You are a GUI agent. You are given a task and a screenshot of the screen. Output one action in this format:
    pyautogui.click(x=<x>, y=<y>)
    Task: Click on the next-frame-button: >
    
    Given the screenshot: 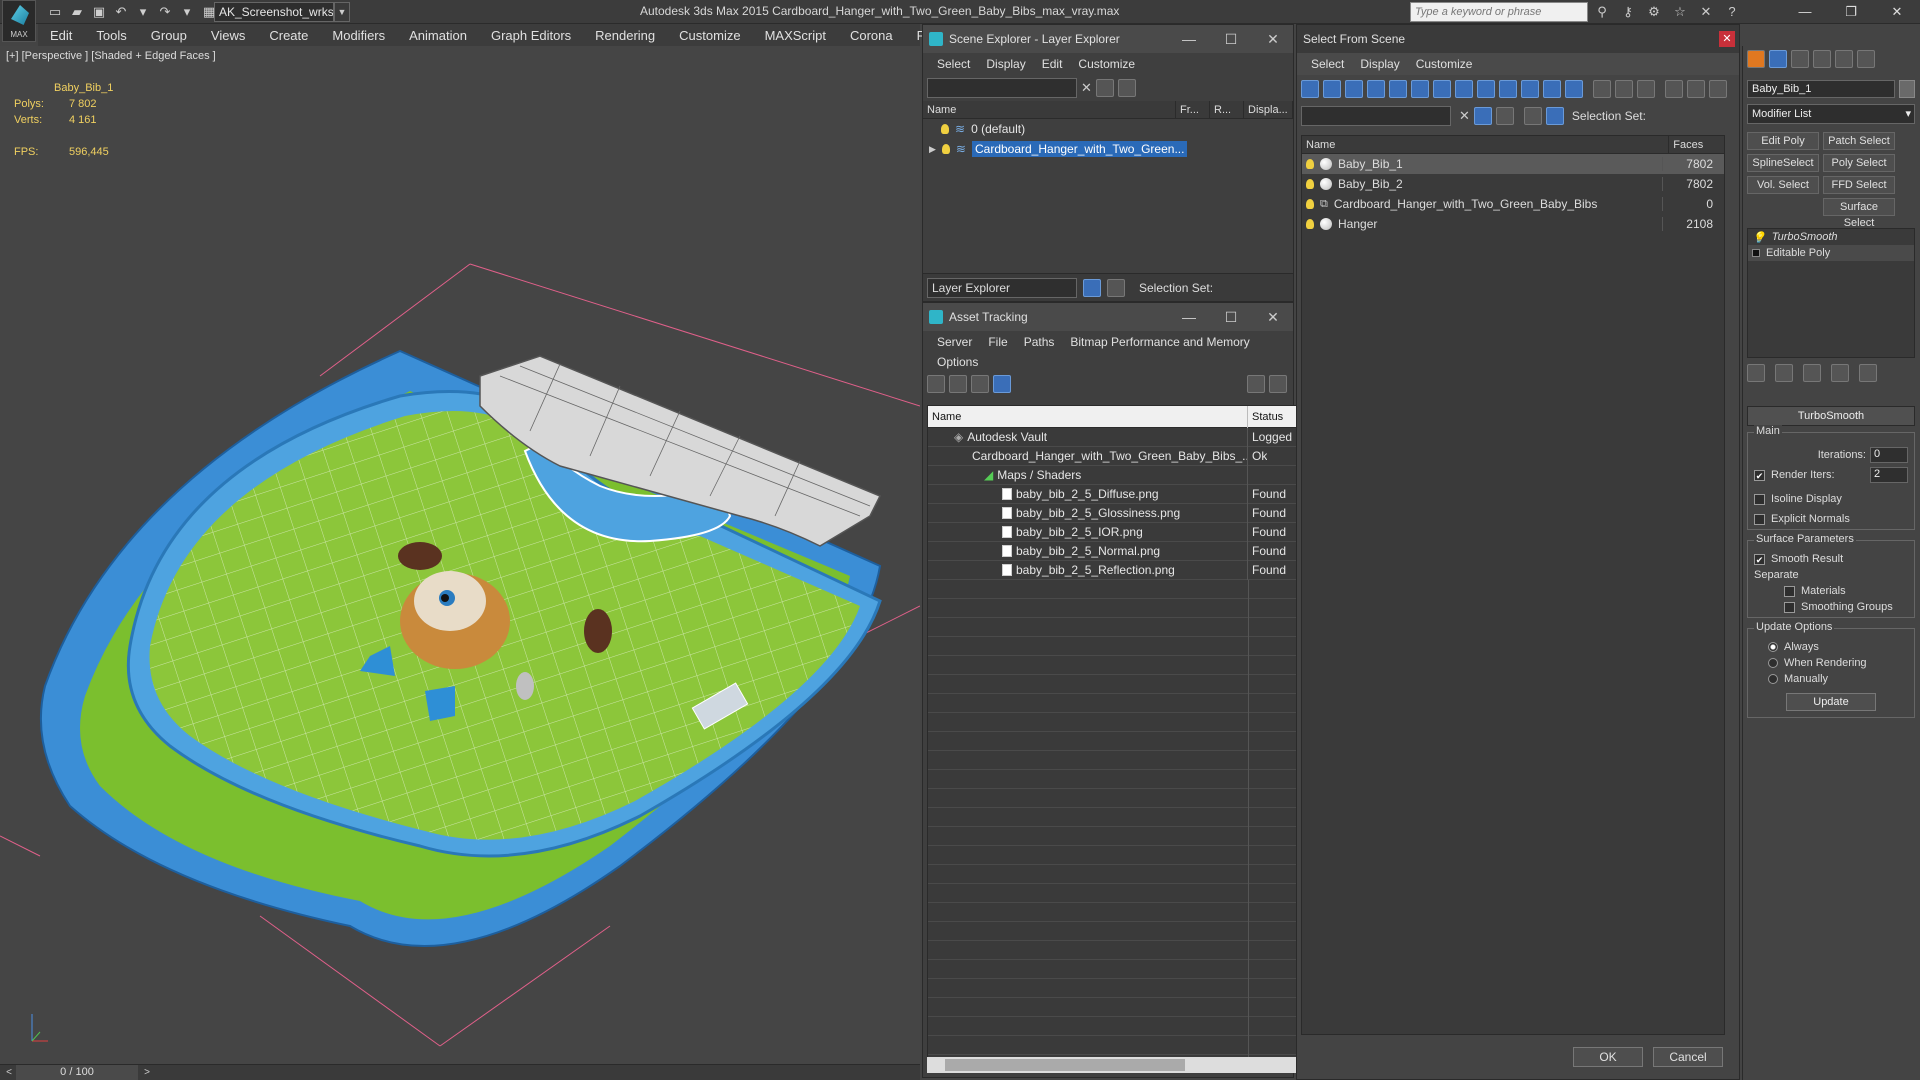 What is the action you would take?
    pyautogui.click(x=147, y=1072)
    